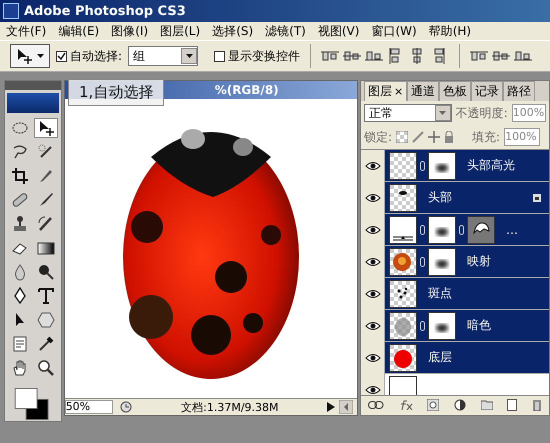  I want to click on tool-preset-picker, so click(30, 56).